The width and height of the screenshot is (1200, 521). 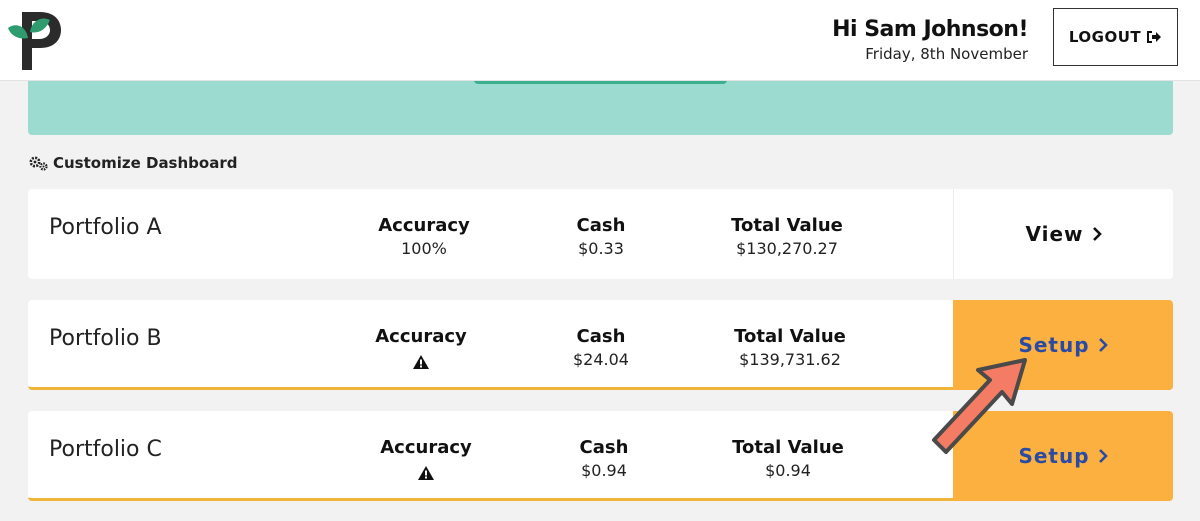 I want to click on customize-dashboard-link: Customize Dashboard, so click(x=132, y=163).